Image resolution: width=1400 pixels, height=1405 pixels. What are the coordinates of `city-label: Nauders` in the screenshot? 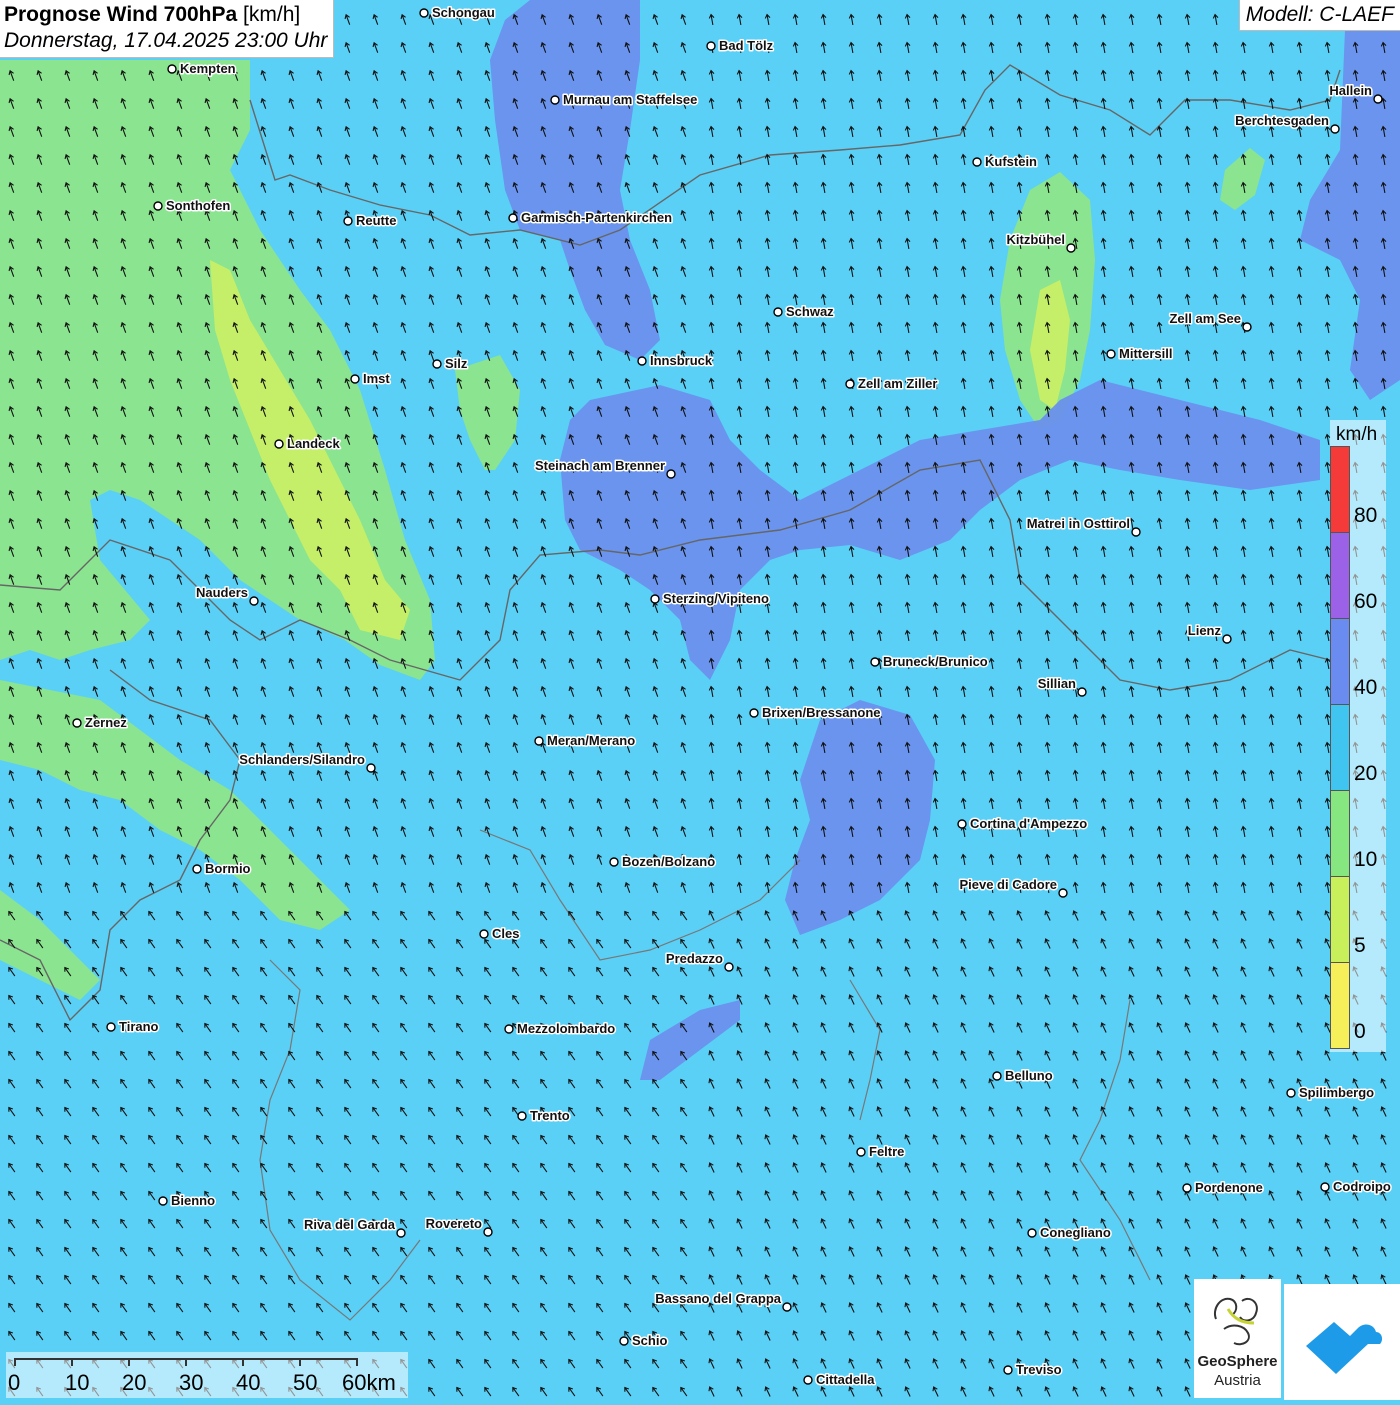 It's located at (222, 592).